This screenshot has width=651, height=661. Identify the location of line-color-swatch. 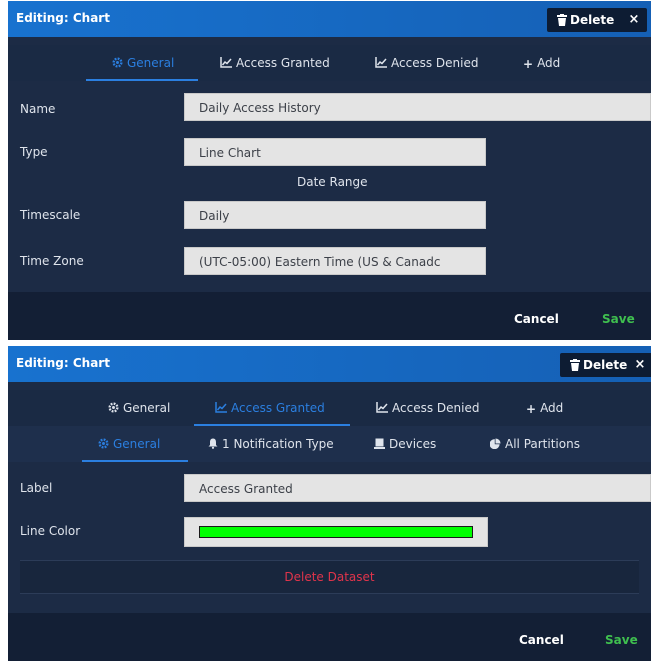
(336, 532).